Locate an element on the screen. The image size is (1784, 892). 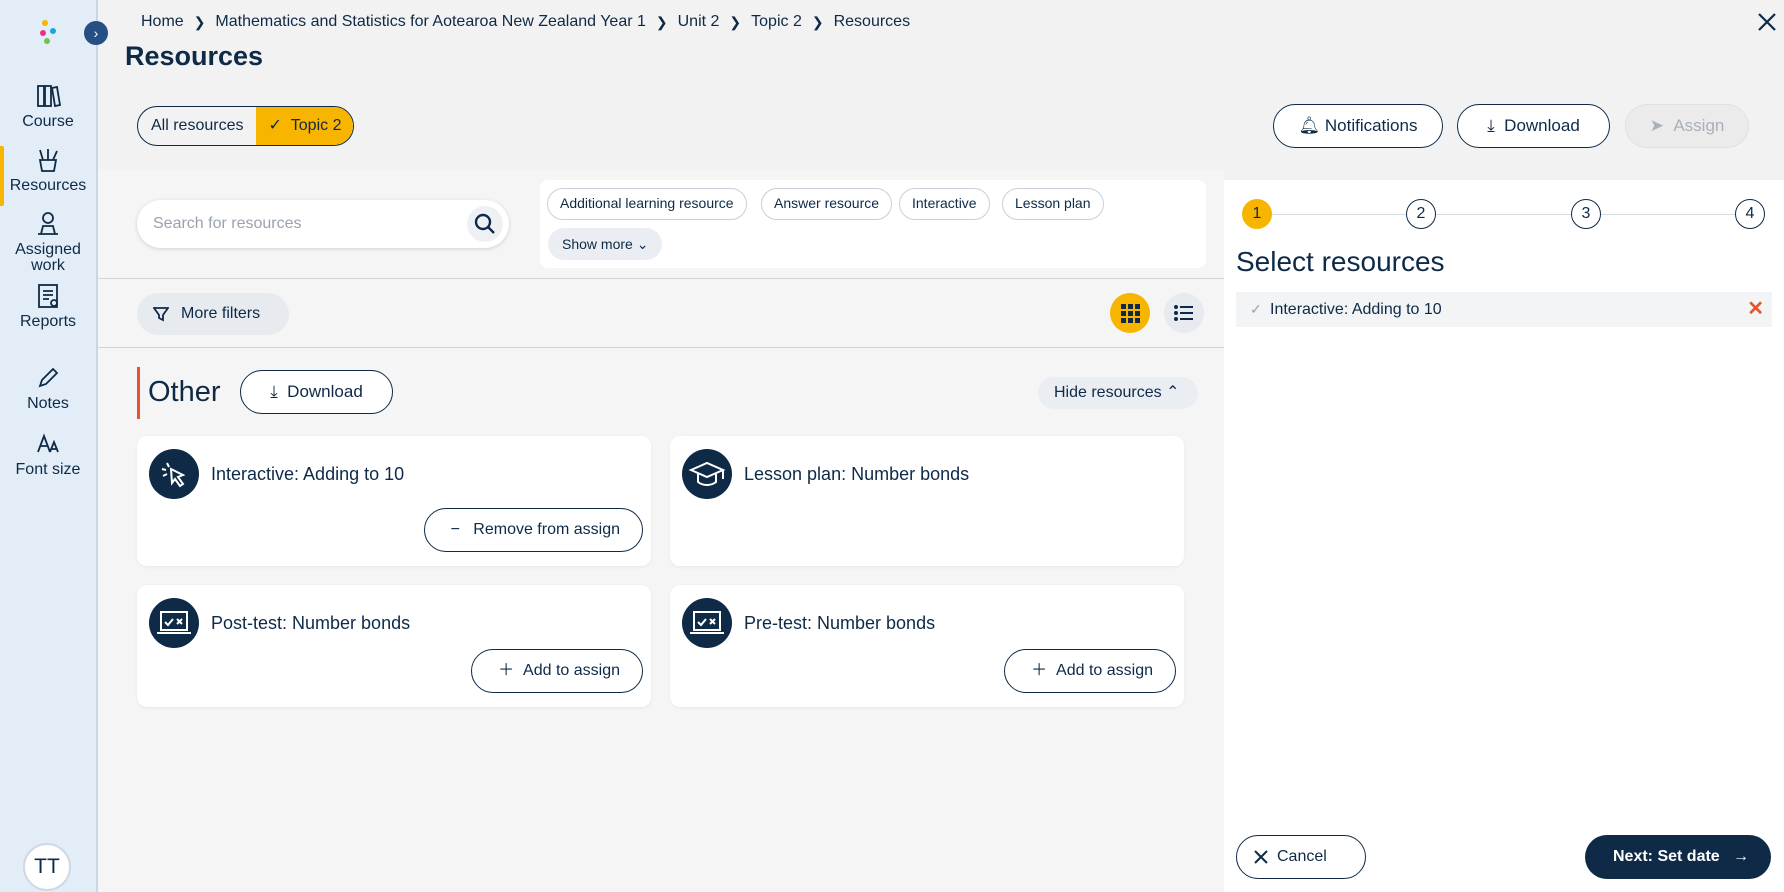
search-icon is located at coordinates (484, 223).